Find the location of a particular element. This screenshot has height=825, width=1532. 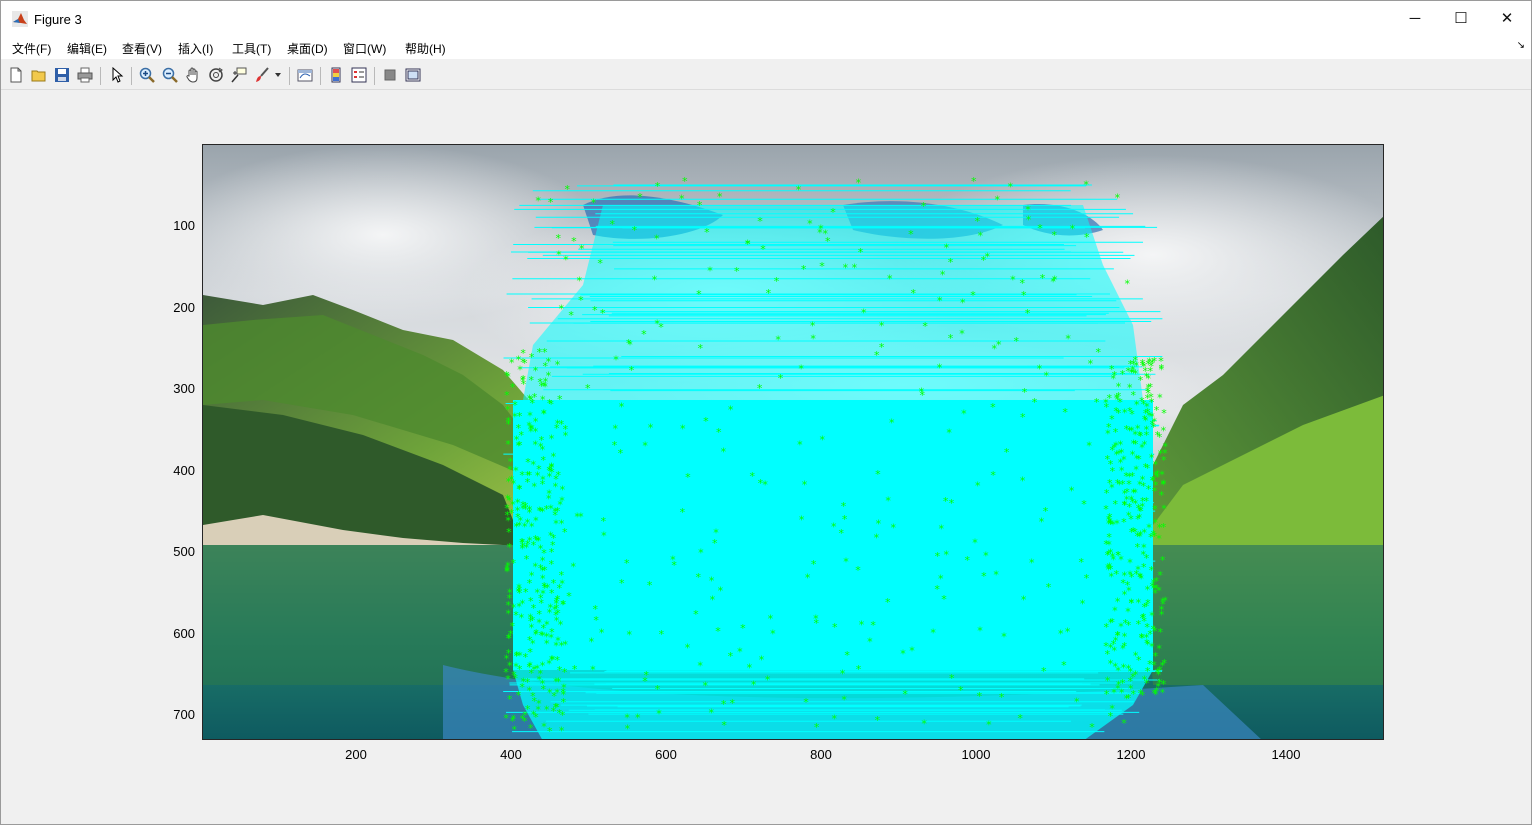

menu-tools: 工具(T) is located at coordinates (251, 48).